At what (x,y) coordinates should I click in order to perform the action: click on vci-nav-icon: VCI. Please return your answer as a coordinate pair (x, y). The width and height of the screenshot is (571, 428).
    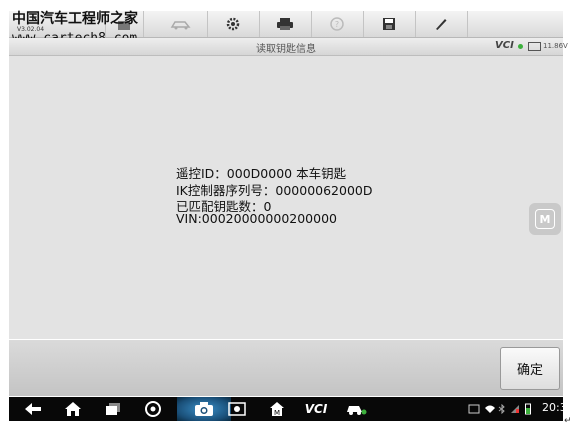
    Looking at the image, I should click on (316, 409).